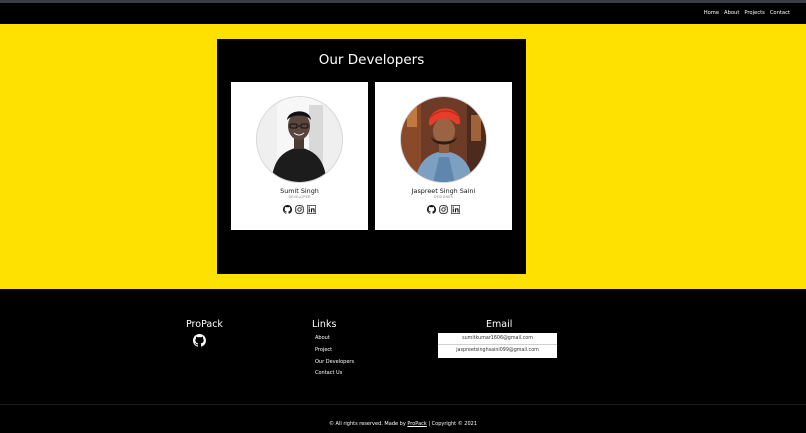 The width and height of the screenshot is (806, 433). I want to click on developer-role: DESIGNER, so click(443, 197).